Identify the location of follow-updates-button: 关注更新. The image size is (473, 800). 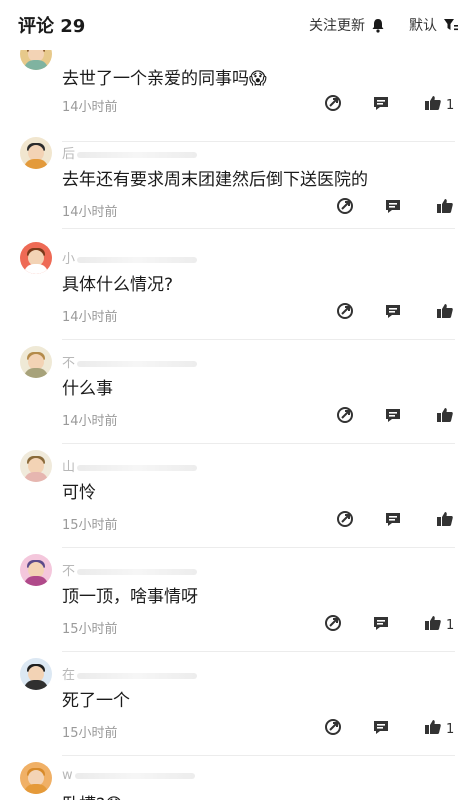
(347, 25).